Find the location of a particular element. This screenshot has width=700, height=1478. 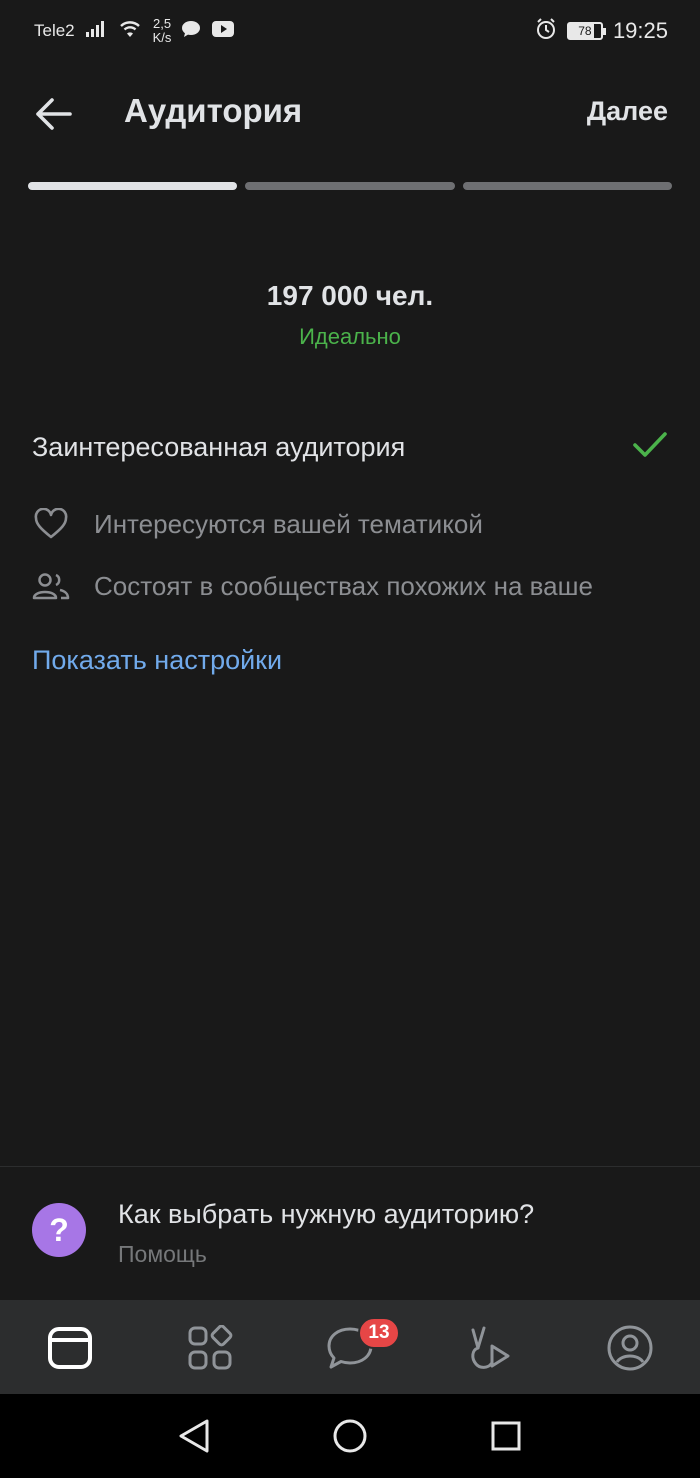

check-icon is located at coordinates (650, 447).